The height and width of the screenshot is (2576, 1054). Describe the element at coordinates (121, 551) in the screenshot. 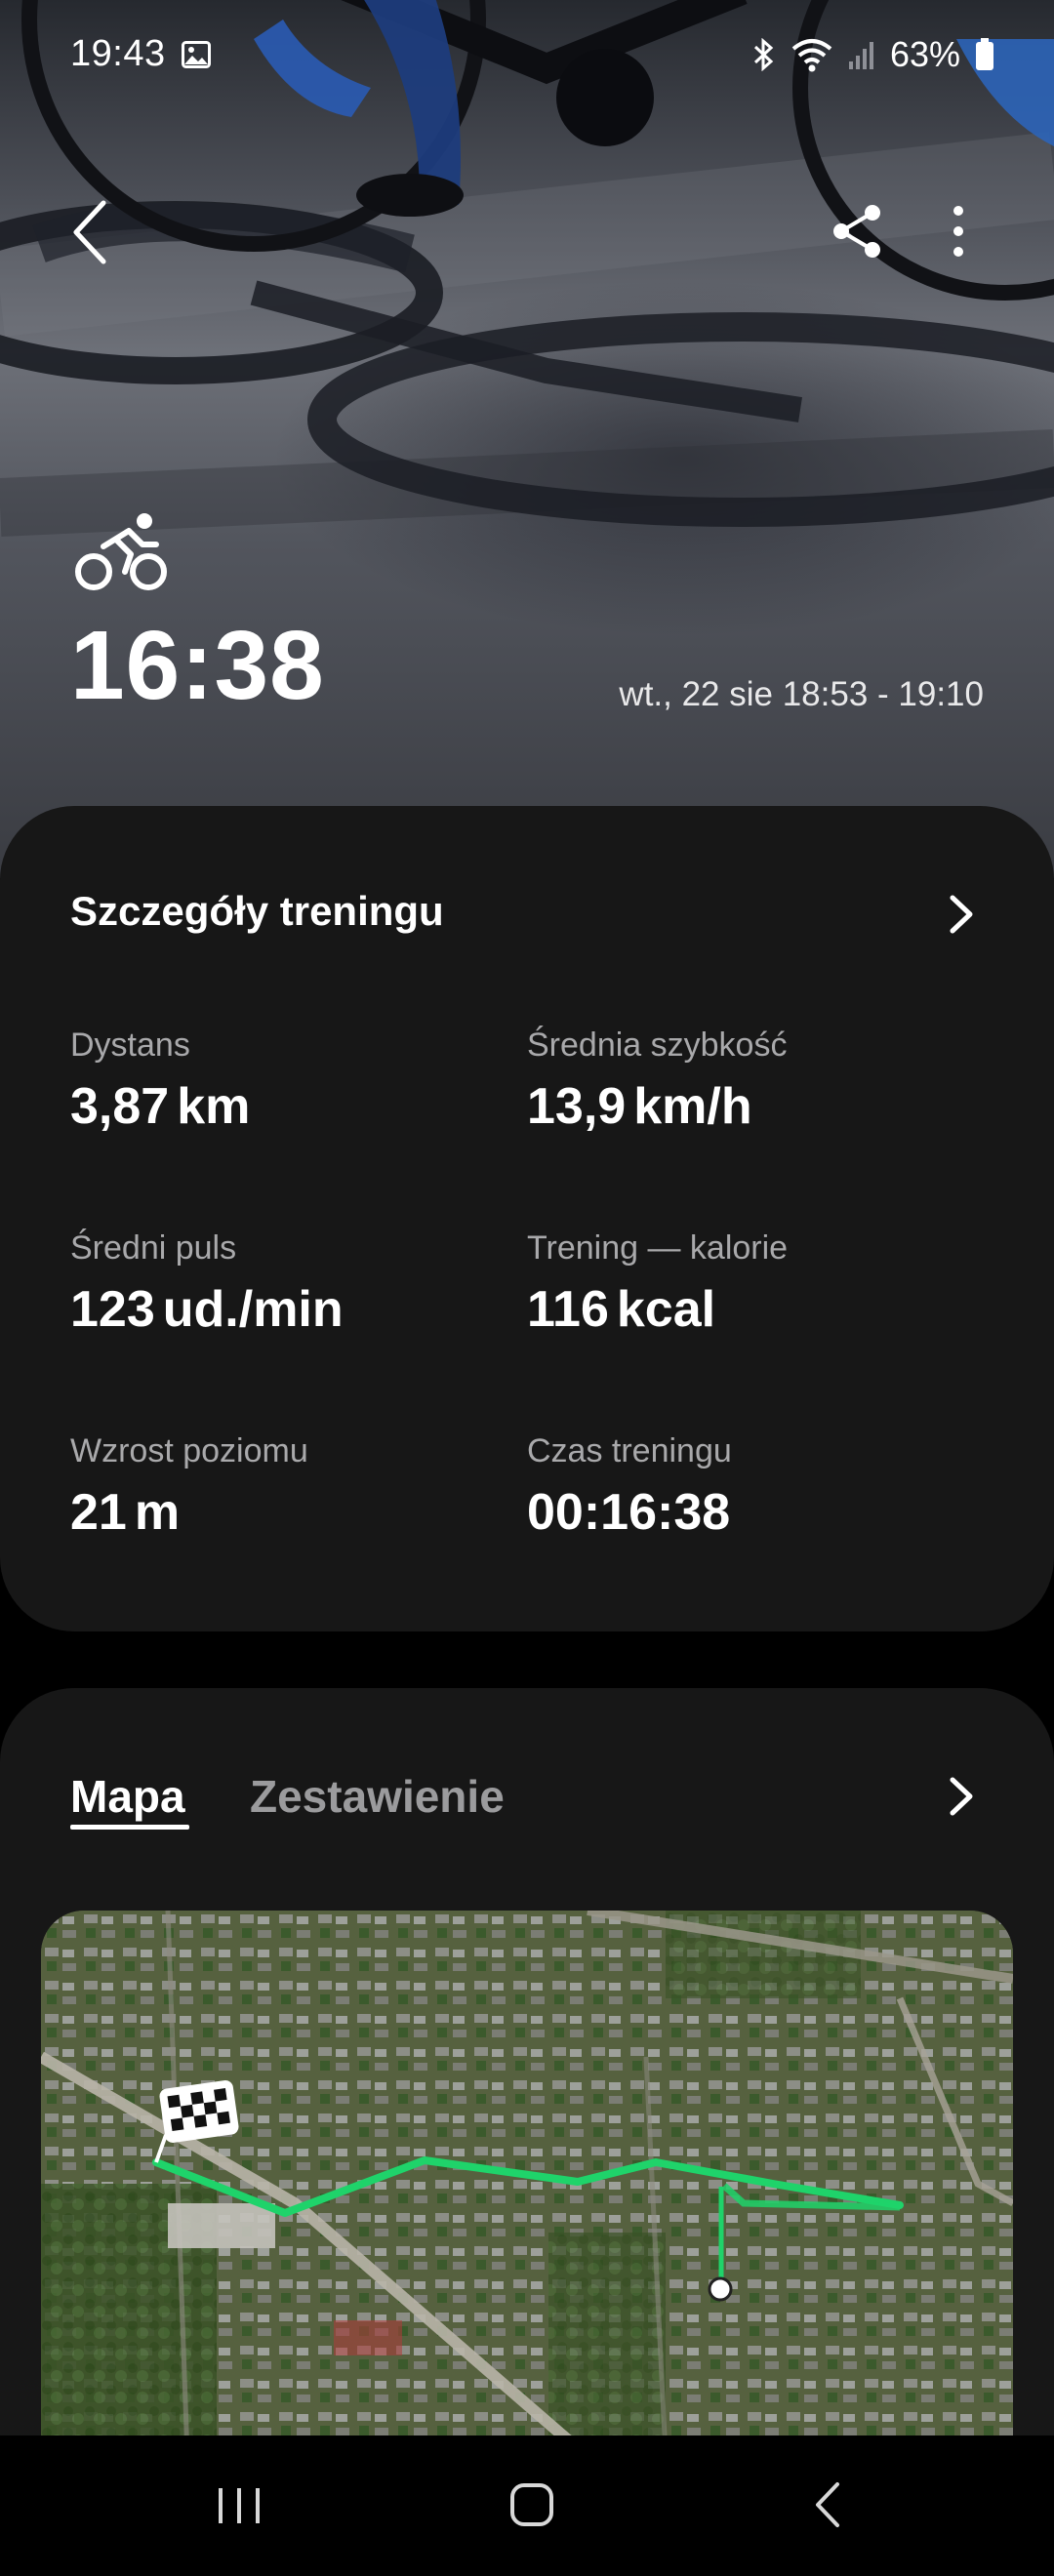

I see `cycling-icon` at that location.